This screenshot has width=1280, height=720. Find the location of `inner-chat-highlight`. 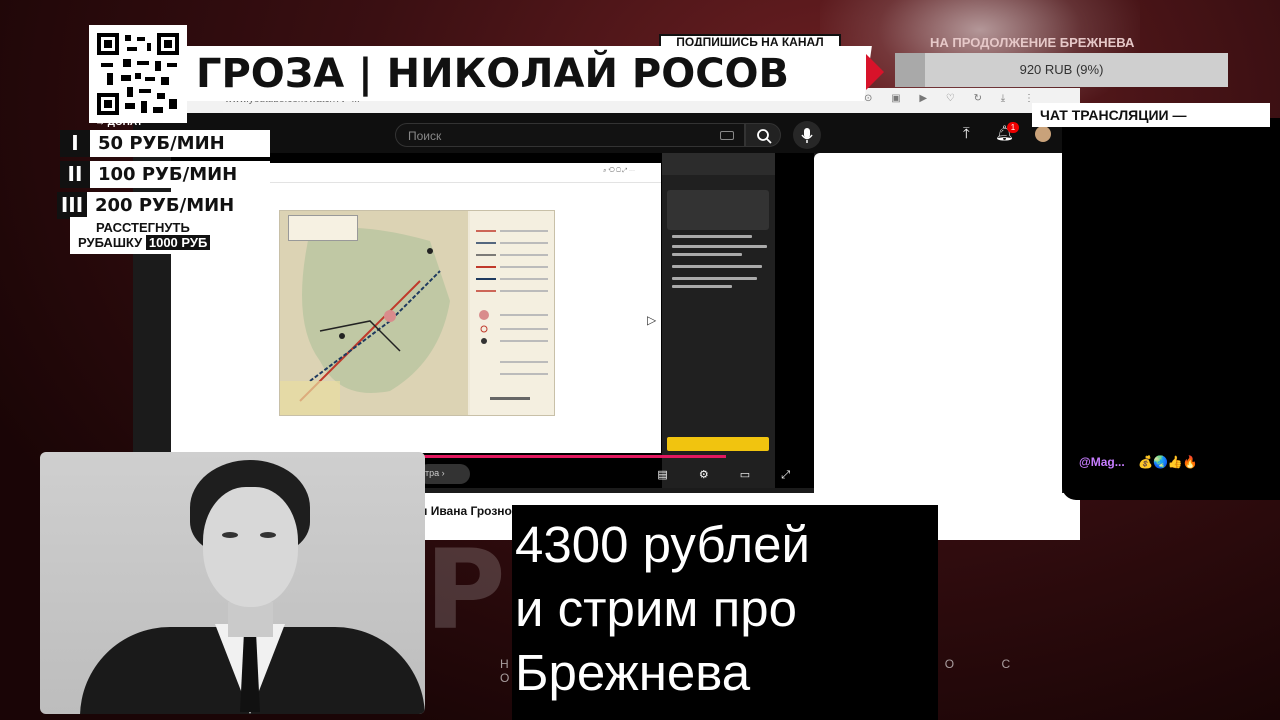

inner-chat-highlight is located at coordinates (718, 444).